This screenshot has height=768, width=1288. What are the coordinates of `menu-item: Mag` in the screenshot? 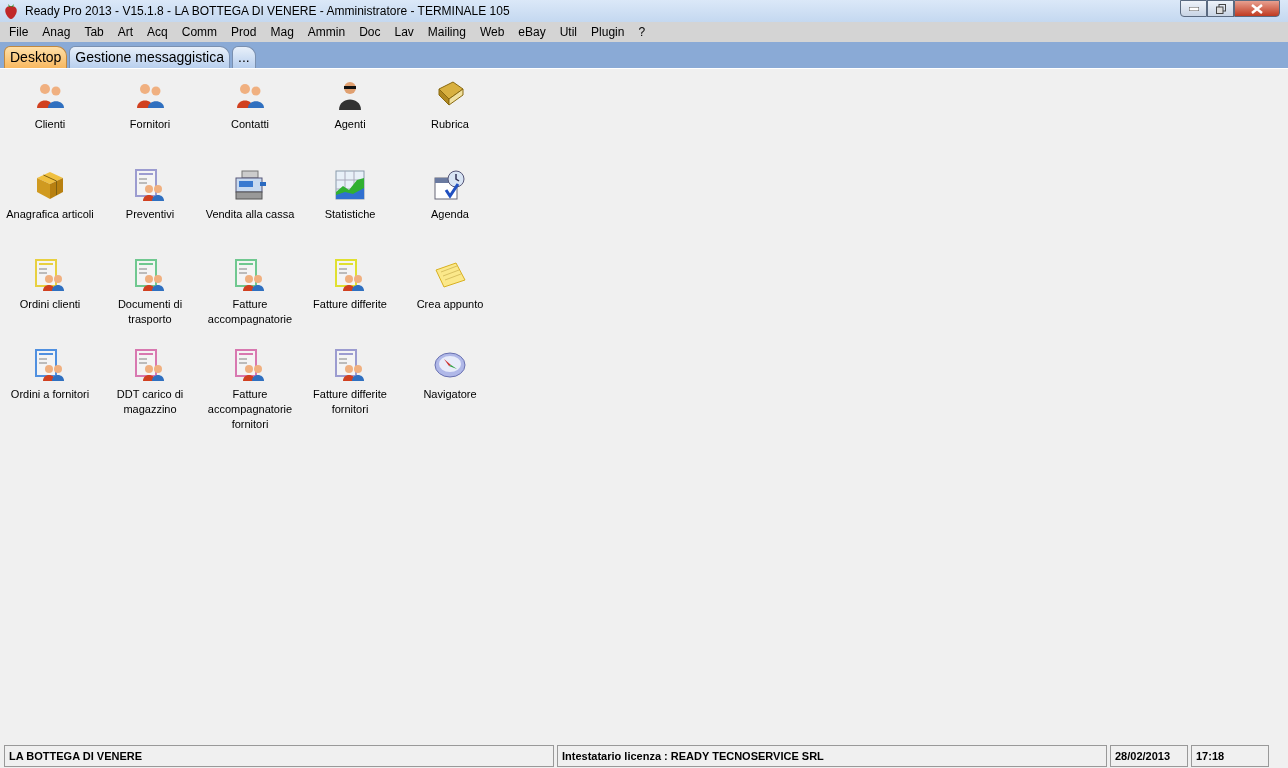 It's located at (282, 32).